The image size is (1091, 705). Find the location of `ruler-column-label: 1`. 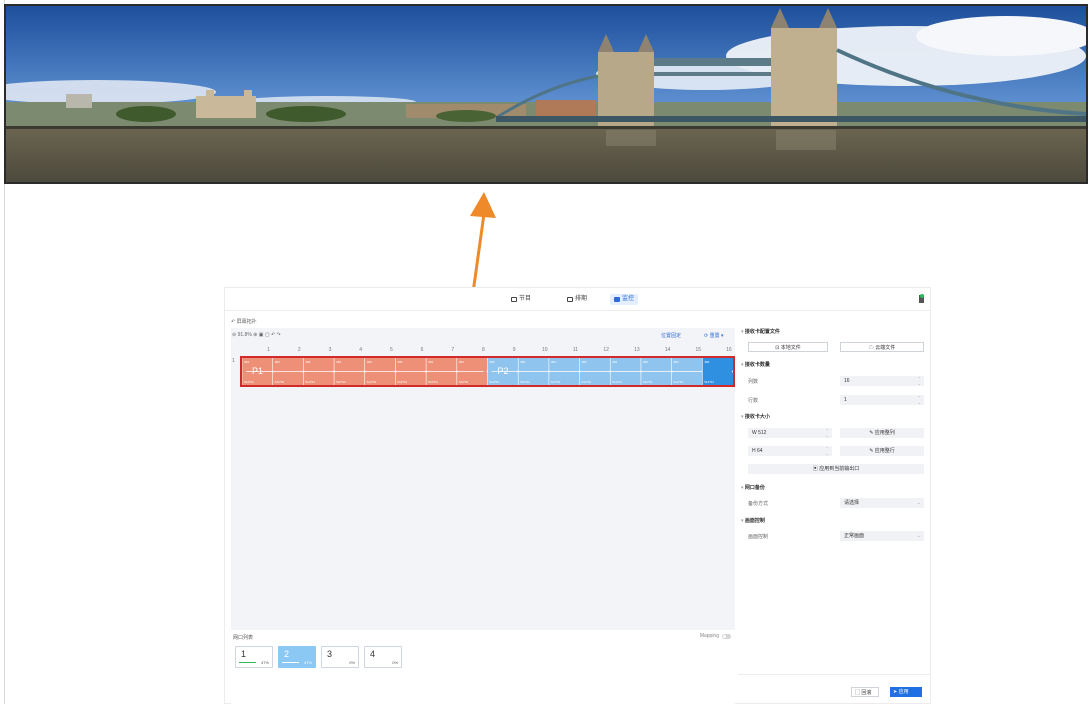

ruler-column-label: 1 is located at coordinates (268, 350).